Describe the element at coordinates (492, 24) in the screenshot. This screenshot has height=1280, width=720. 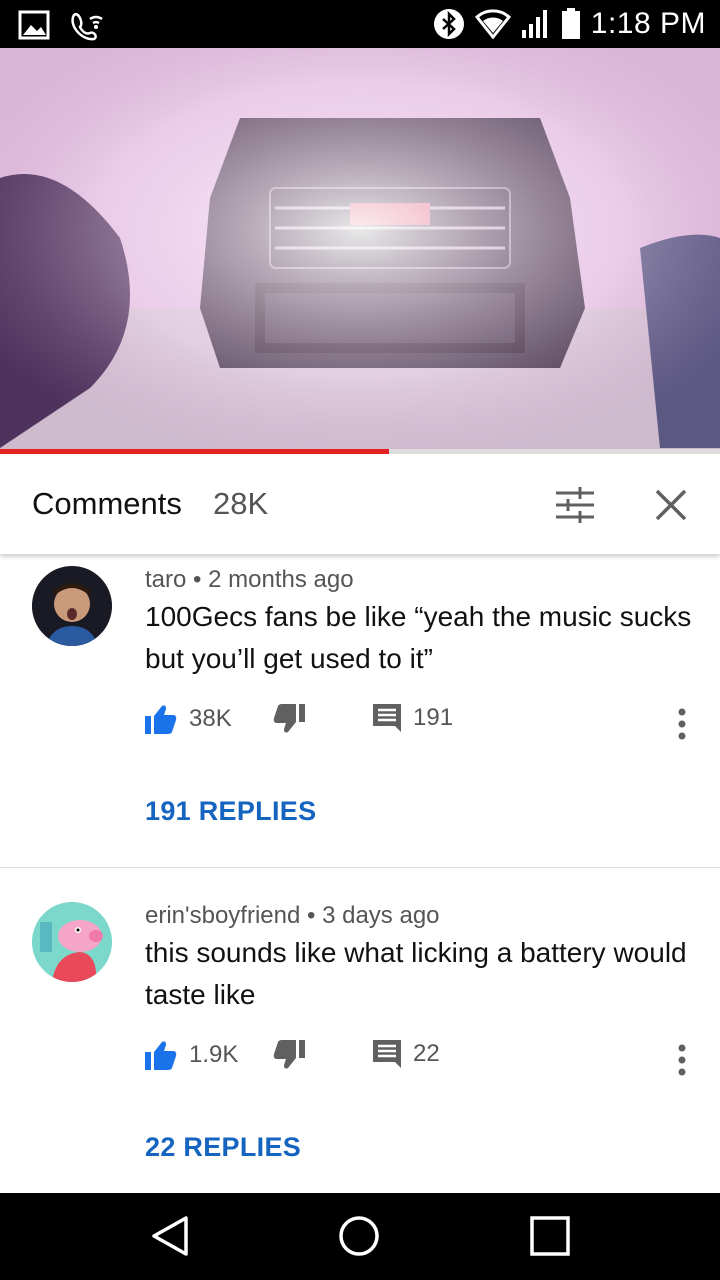
I see `wifi-icon` at that location.